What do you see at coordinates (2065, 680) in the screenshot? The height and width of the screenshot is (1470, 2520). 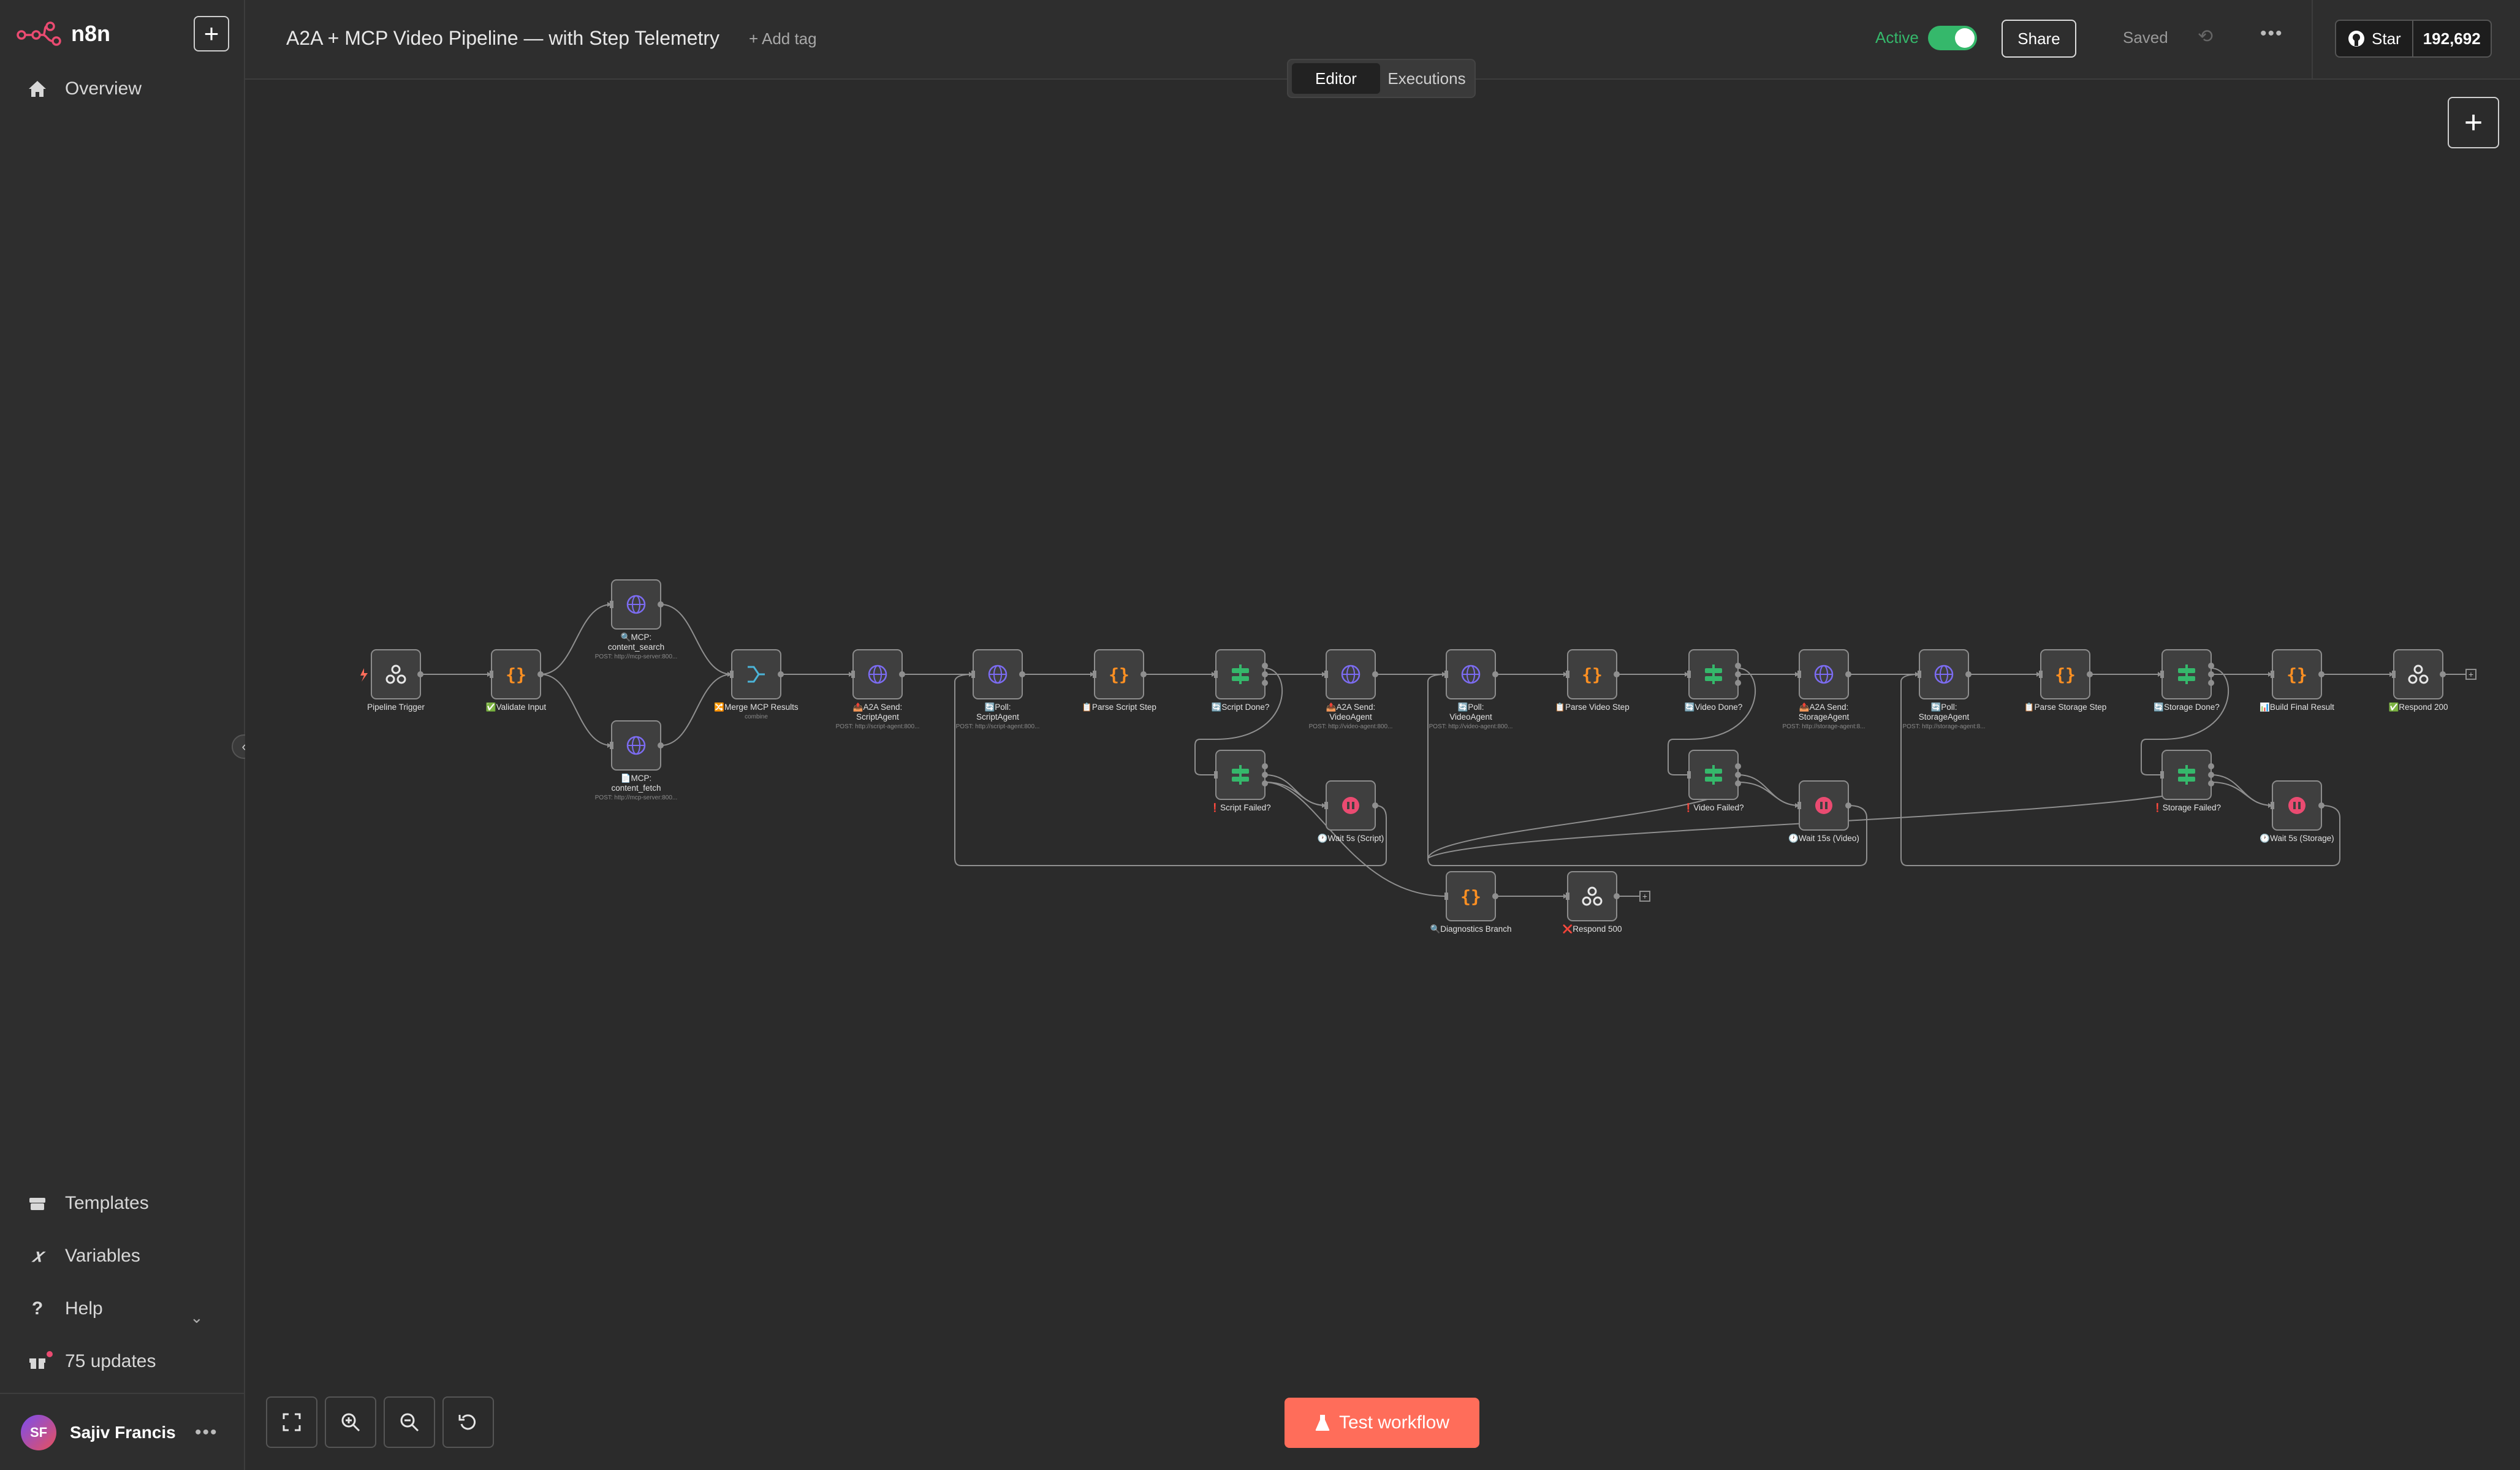 I see `workflow-node-parse-storage-step: {} 📋Parse Storage Step` at bounding box center [2065, 680].